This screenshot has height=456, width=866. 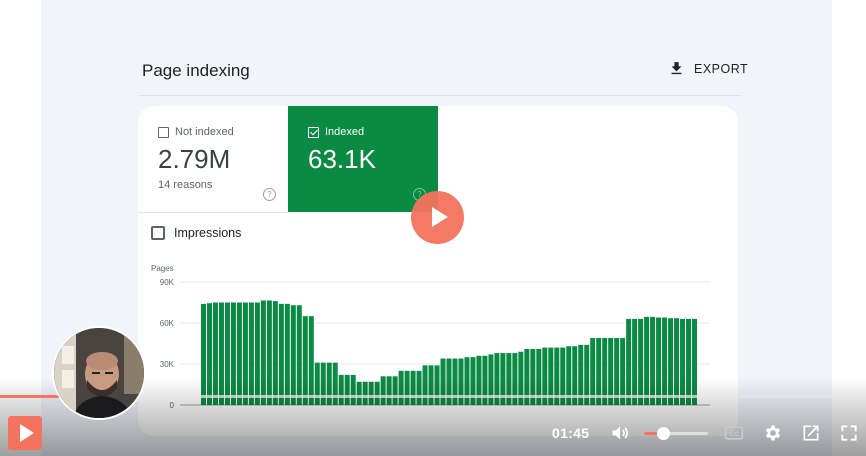 I want to click on svg-text: CC, so click(x=734, y=434).